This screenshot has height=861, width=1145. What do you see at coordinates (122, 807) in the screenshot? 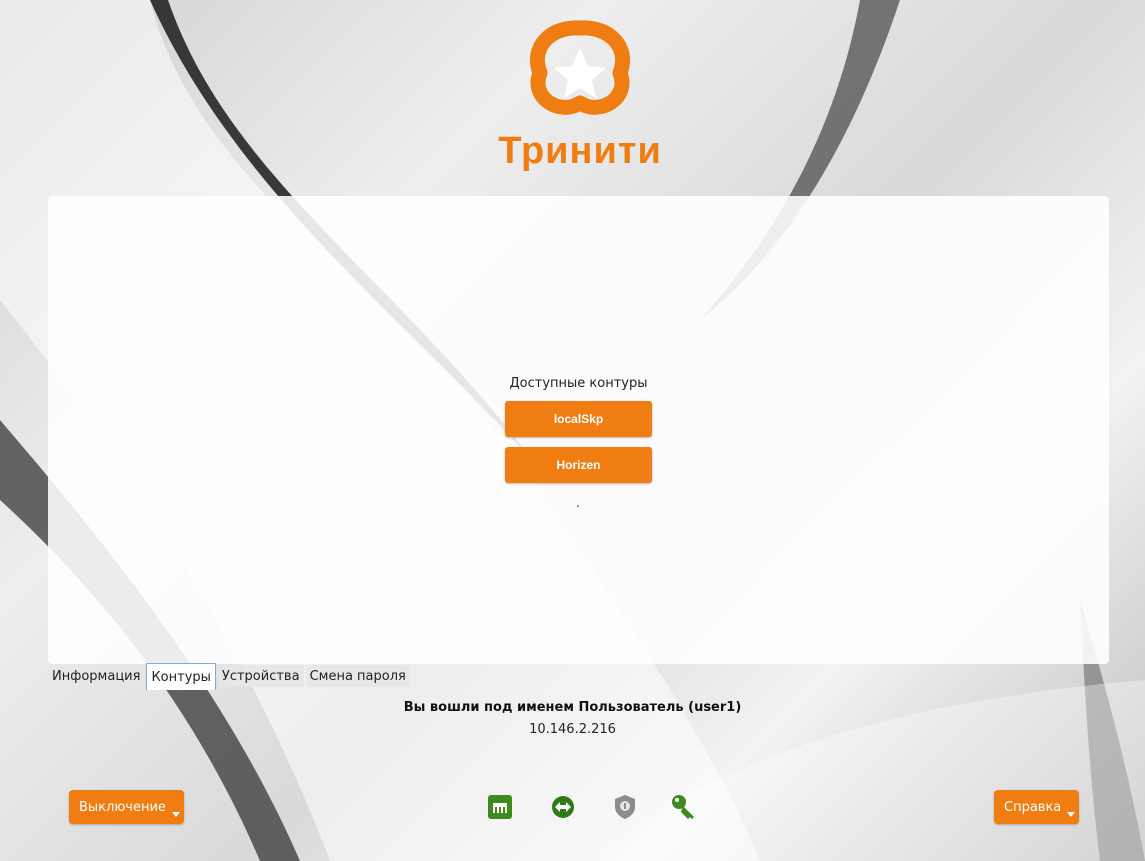
I see `shutdown-label: Выключение` at bounding box center [122, 807].